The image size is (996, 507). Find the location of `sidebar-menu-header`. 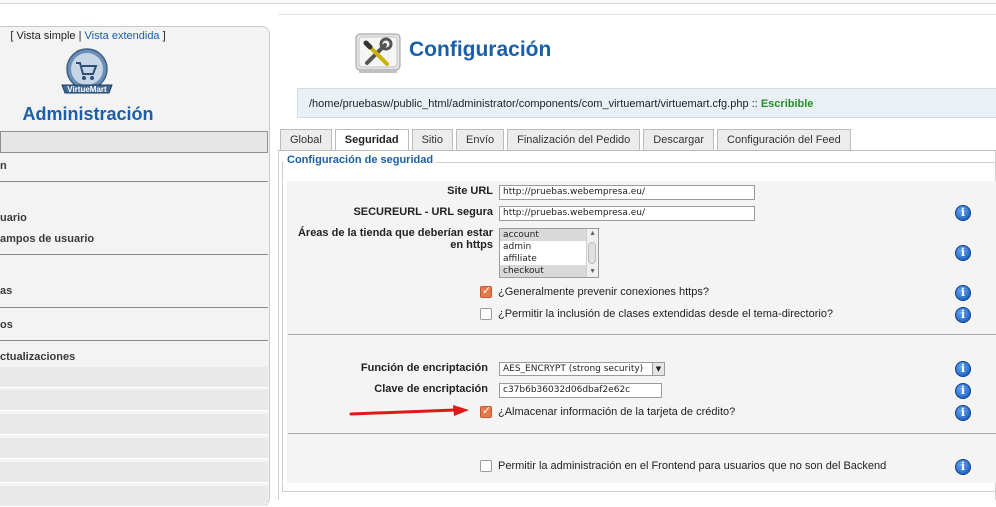

sidebar-menu-header is located at coordinates (134, 142).